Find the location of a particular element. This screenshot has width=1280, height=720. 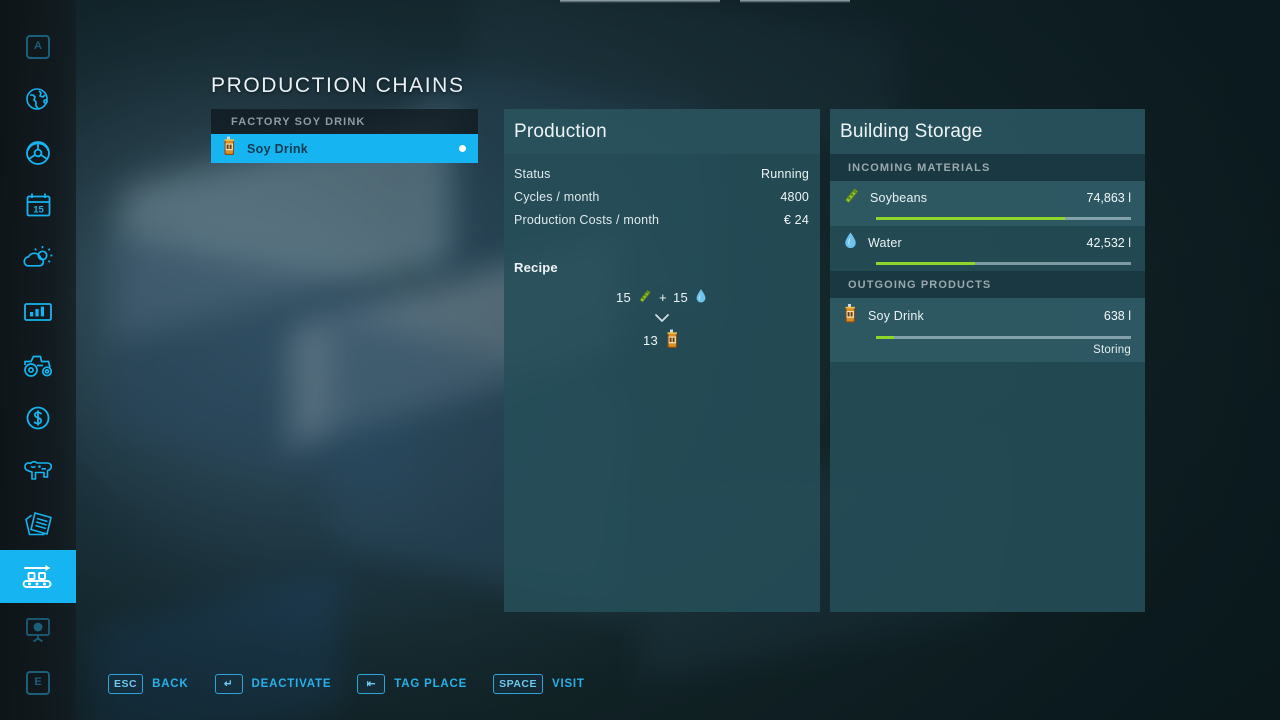

sidebar-item-production-chains is located at coordinates (38, 576).